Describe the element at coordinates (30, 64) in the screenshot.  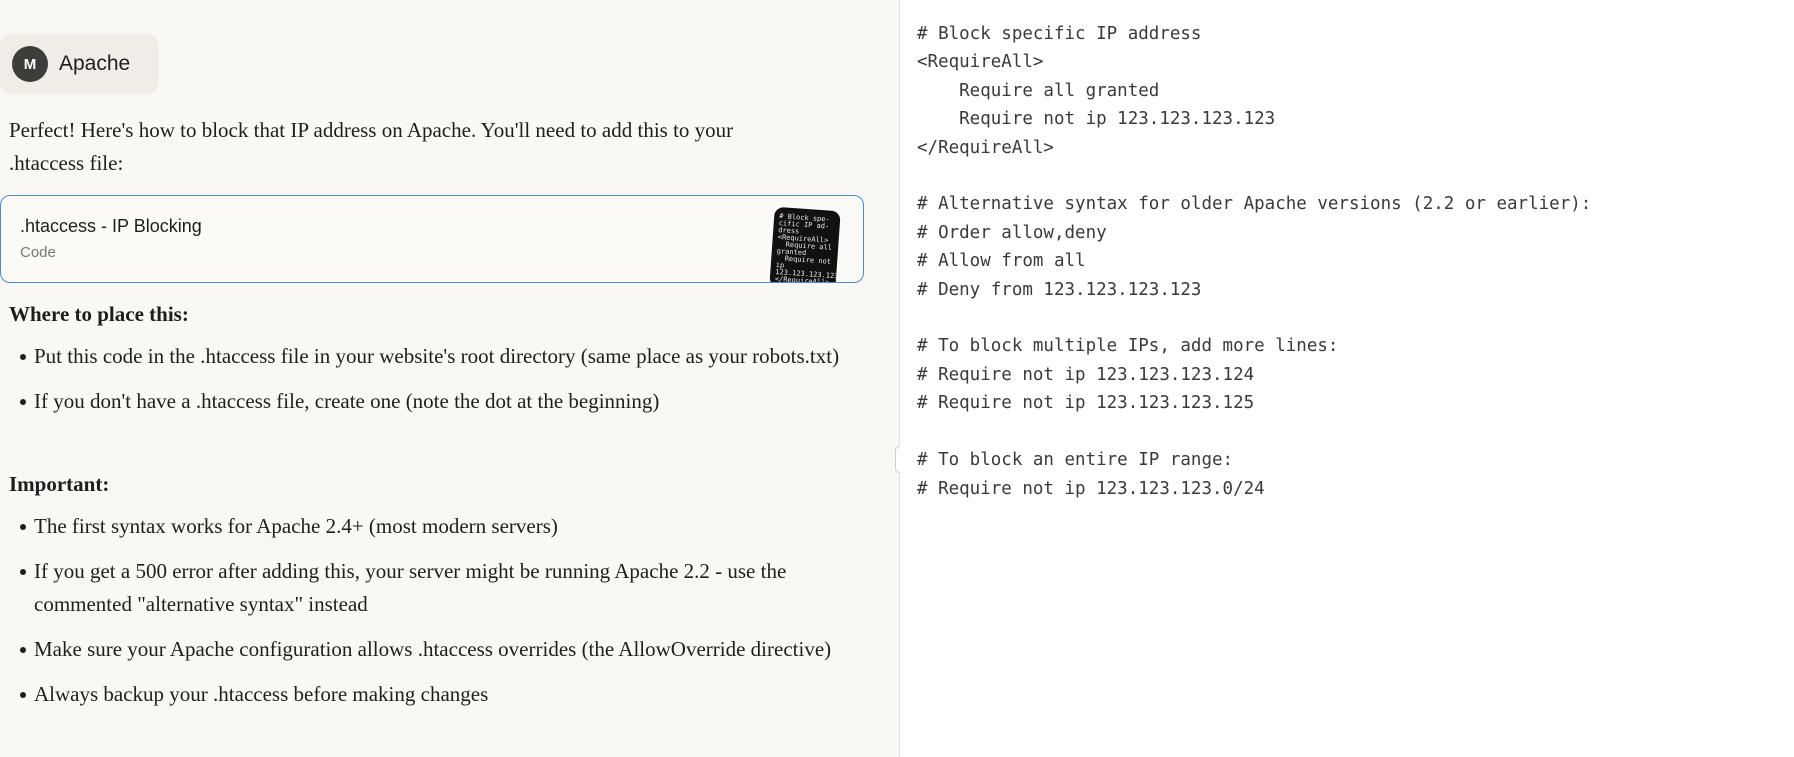
I see `user-avatar: M` at that location.